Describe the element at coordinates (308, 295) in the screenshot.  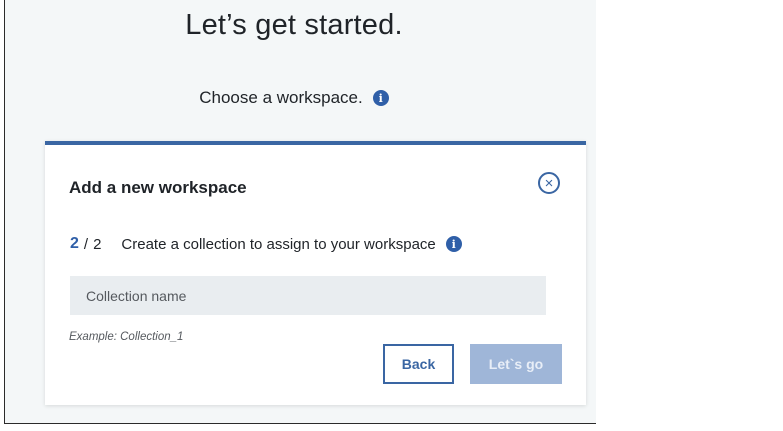
I see `collection-name-input` at that location.